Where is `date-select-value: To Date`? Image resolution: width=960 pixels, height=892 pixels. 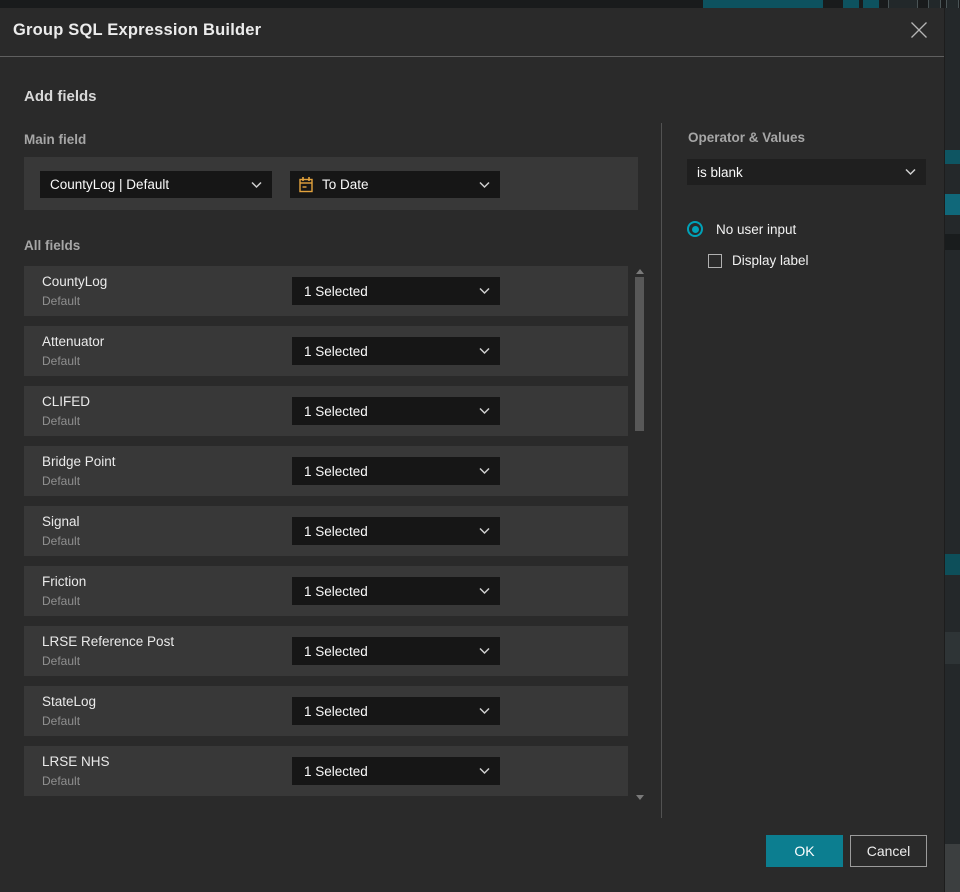
date-select-value: To Date is located at coordinates (345, 184).